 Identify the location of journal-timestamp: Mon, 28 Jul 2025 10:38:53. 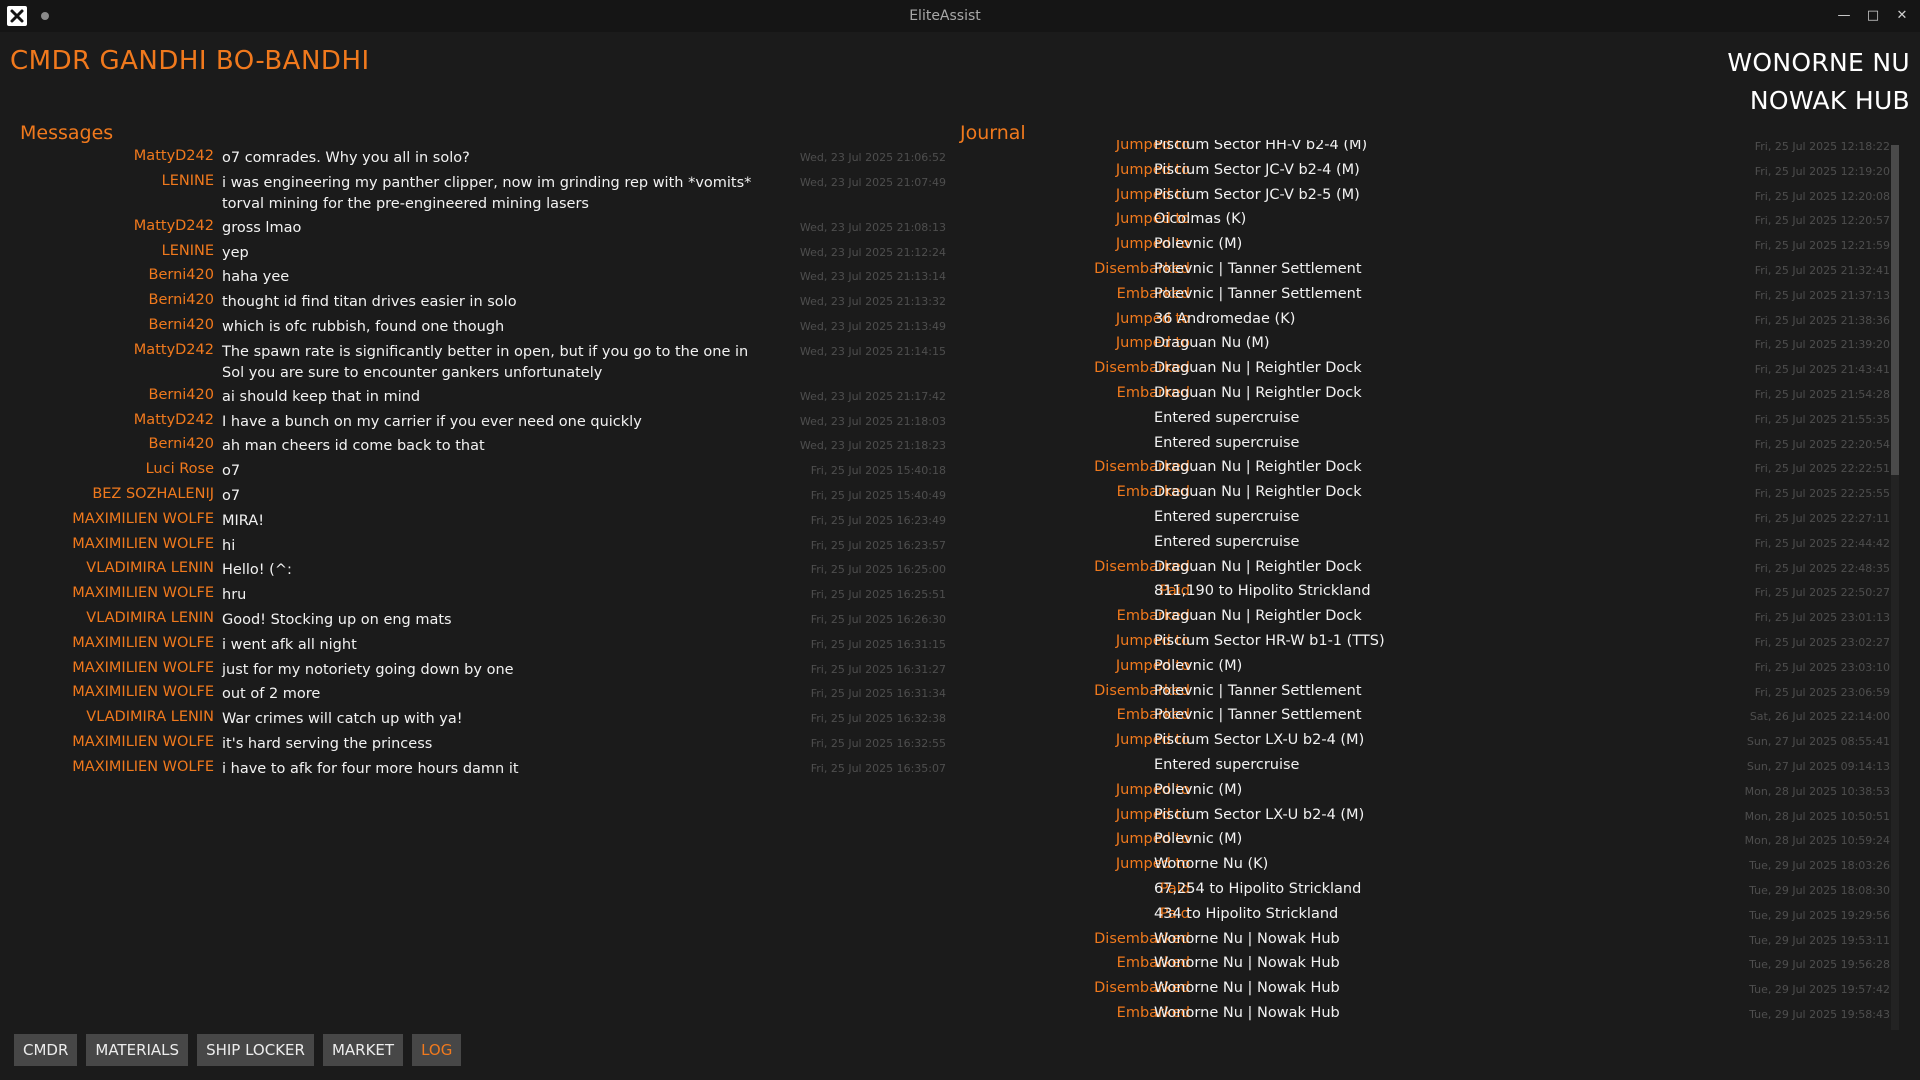
(1817, 791).